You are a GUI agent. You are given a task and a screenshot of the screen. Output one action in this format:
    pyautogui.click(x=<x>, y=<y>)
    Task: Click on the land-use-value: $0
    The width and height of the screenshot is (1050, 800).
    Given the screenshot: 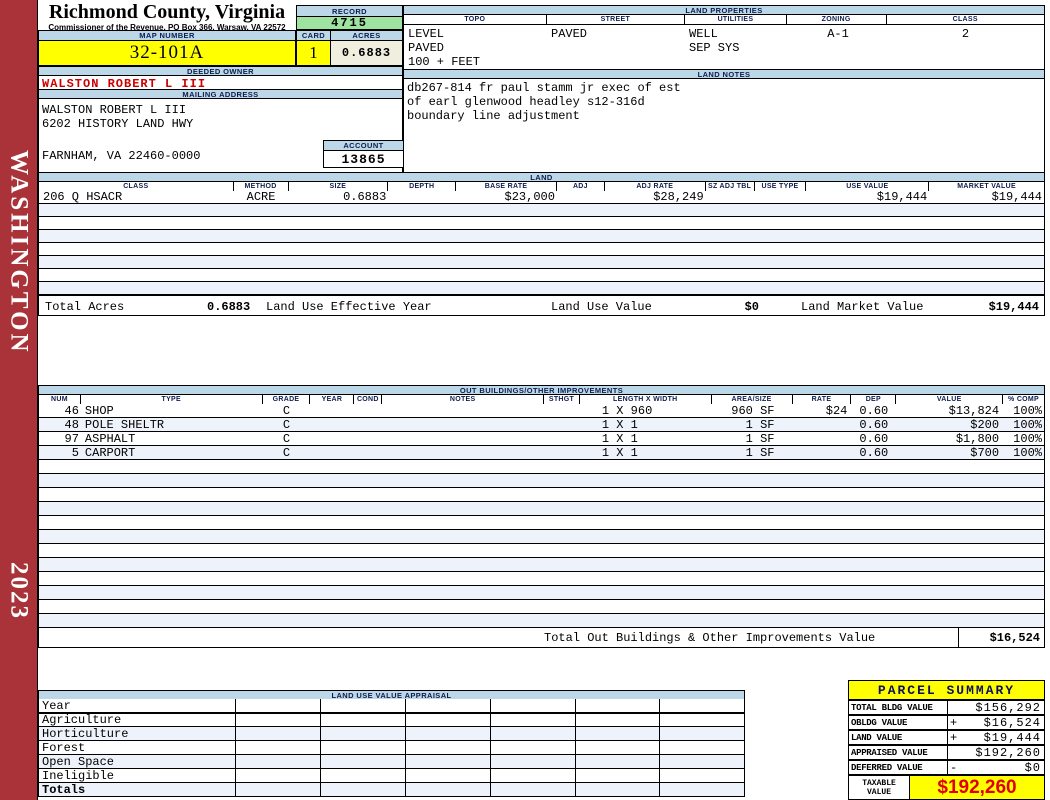 What is the action you would take?
    pyautogui.click(x=751, y=307)
    